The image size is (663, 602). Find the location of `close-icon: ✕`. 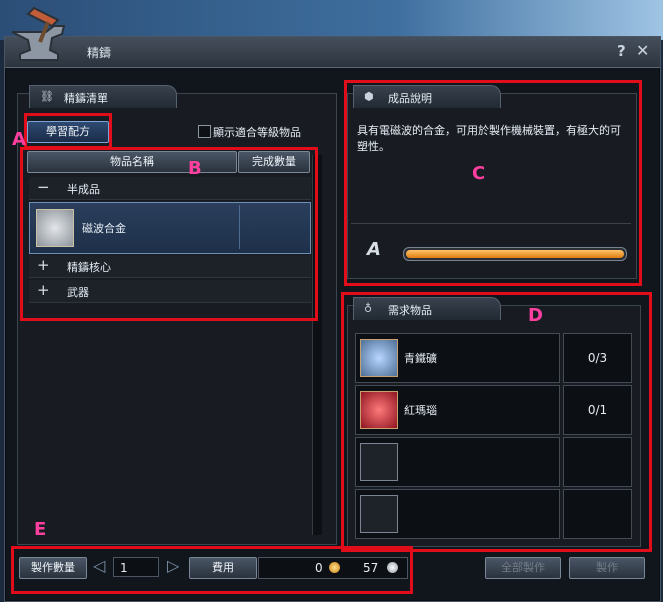

close-icon: ✕ is located at coordinates (642, 50).